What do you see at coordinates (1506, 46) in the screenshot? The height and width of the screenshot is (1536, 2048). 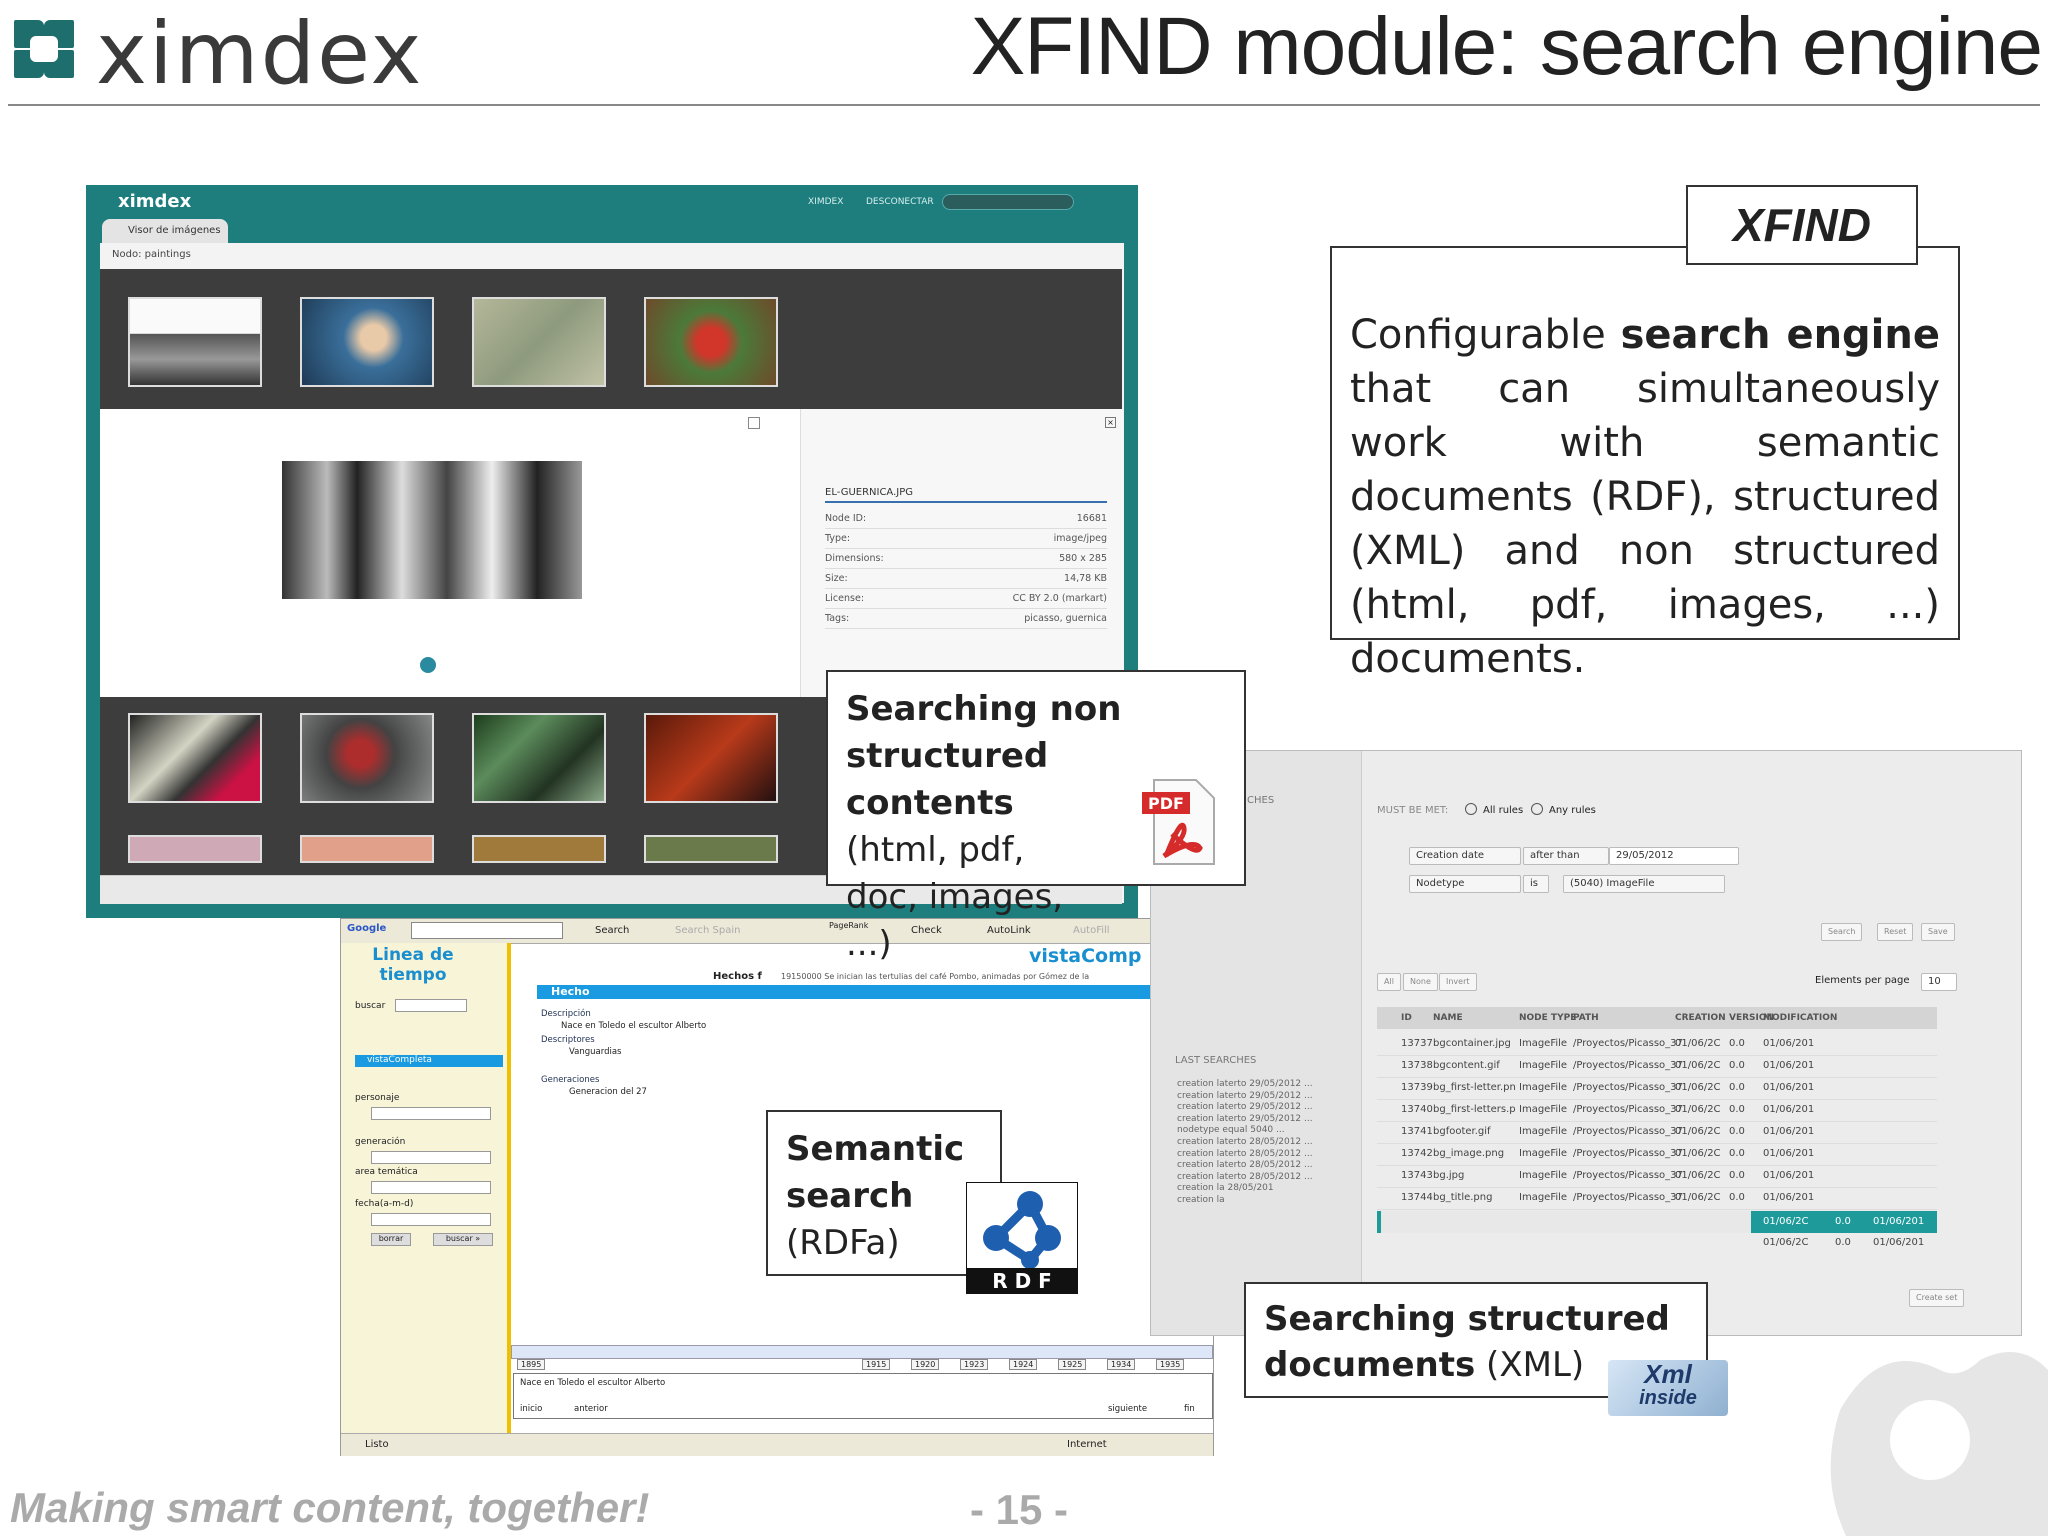 I see `slide-title: XFIND module: search engine` at bounding box center [1506, 46].